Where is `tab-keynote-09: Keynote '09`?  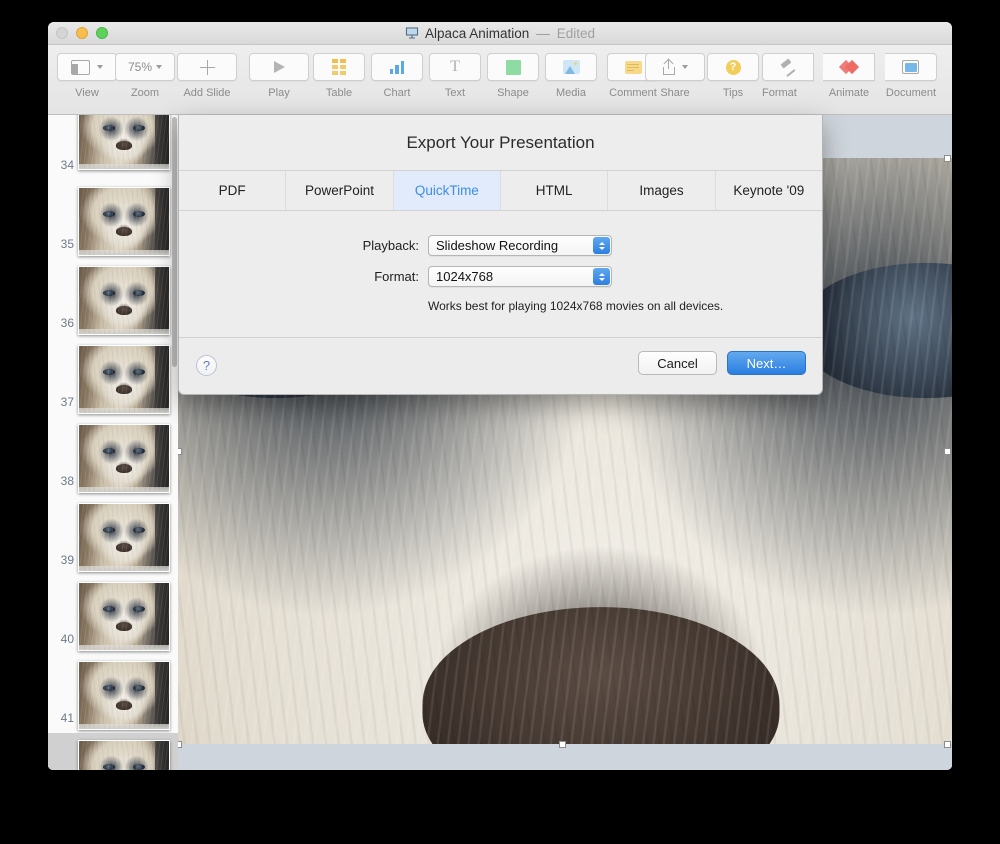 tab-keynote-09: Keynote '09 is located at coordinates (769, 190).